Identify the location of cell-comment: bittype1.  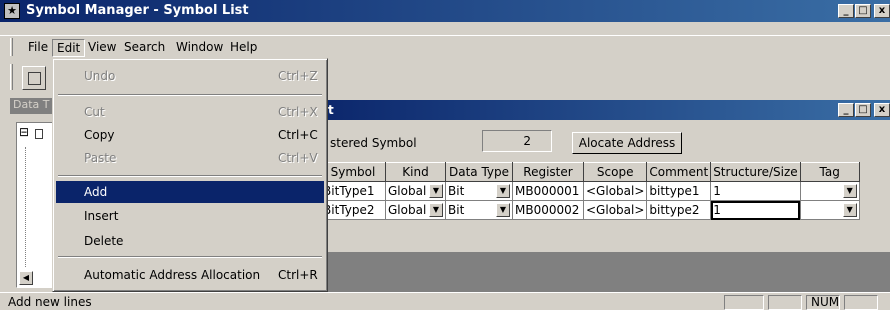
(679, 191).